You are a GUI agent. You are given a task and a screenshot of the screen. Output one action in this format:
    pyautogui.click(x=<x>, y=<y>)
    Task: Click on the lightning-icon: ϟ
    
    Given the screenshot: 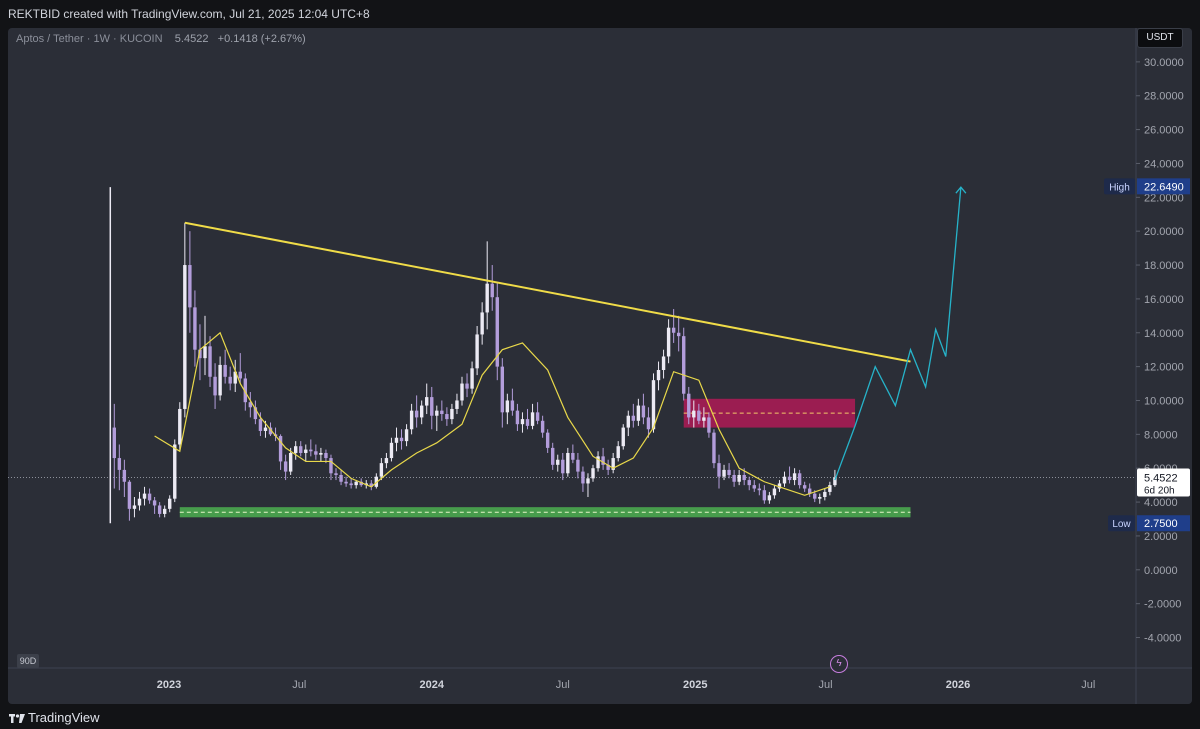 What is the action you would take?
    pyautogui.click(x=839, y=664)
    